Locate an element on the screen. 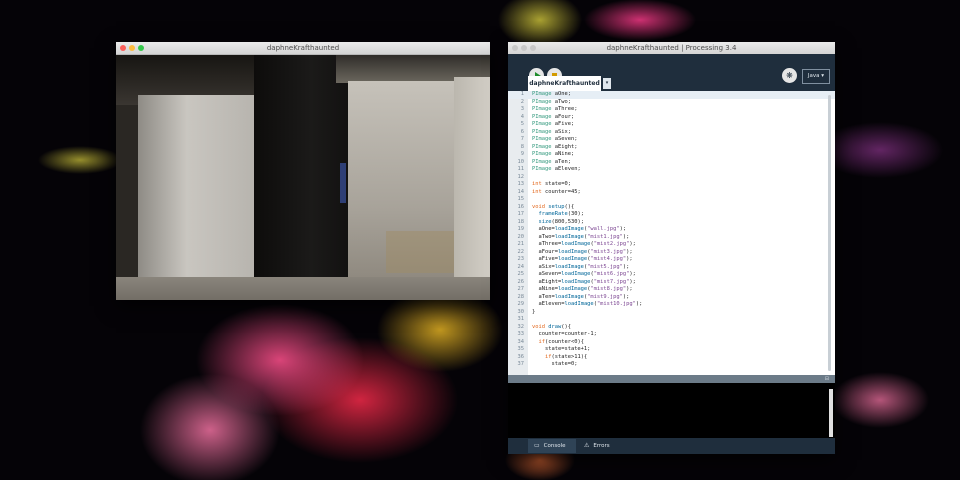 The height and width of the screenshot is (480, 960). code-line: 11 PImage aEleven; is located at coordinates (667, 170).